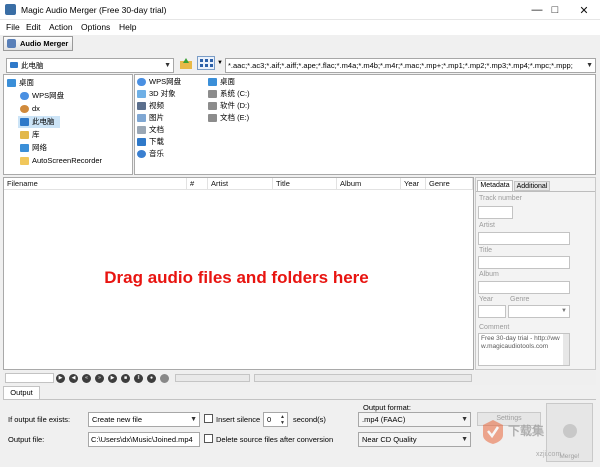 The image size is (600, 467). I want to click on comment-scrollbar, so click(566, 349).